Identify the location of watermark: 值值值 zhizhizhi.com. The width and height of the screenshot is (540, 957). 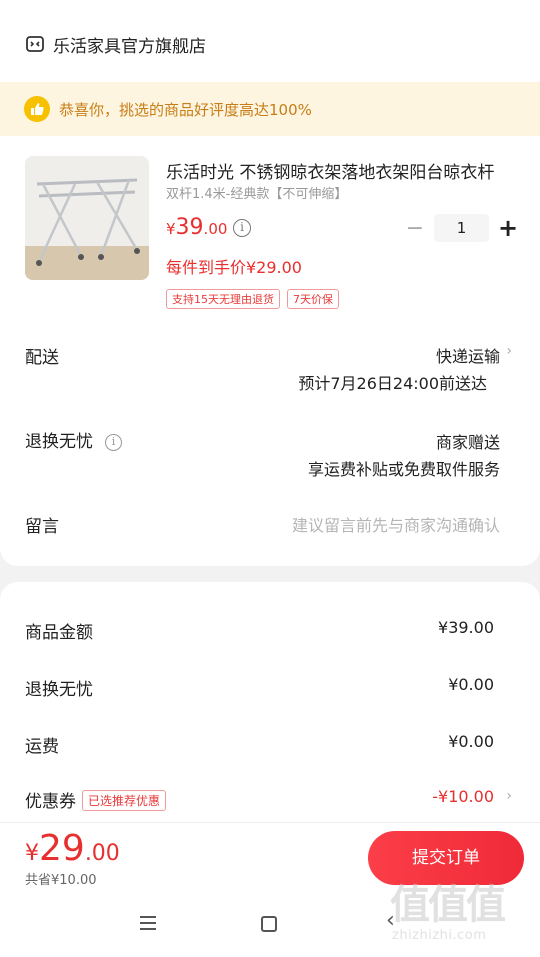
(462, 912).